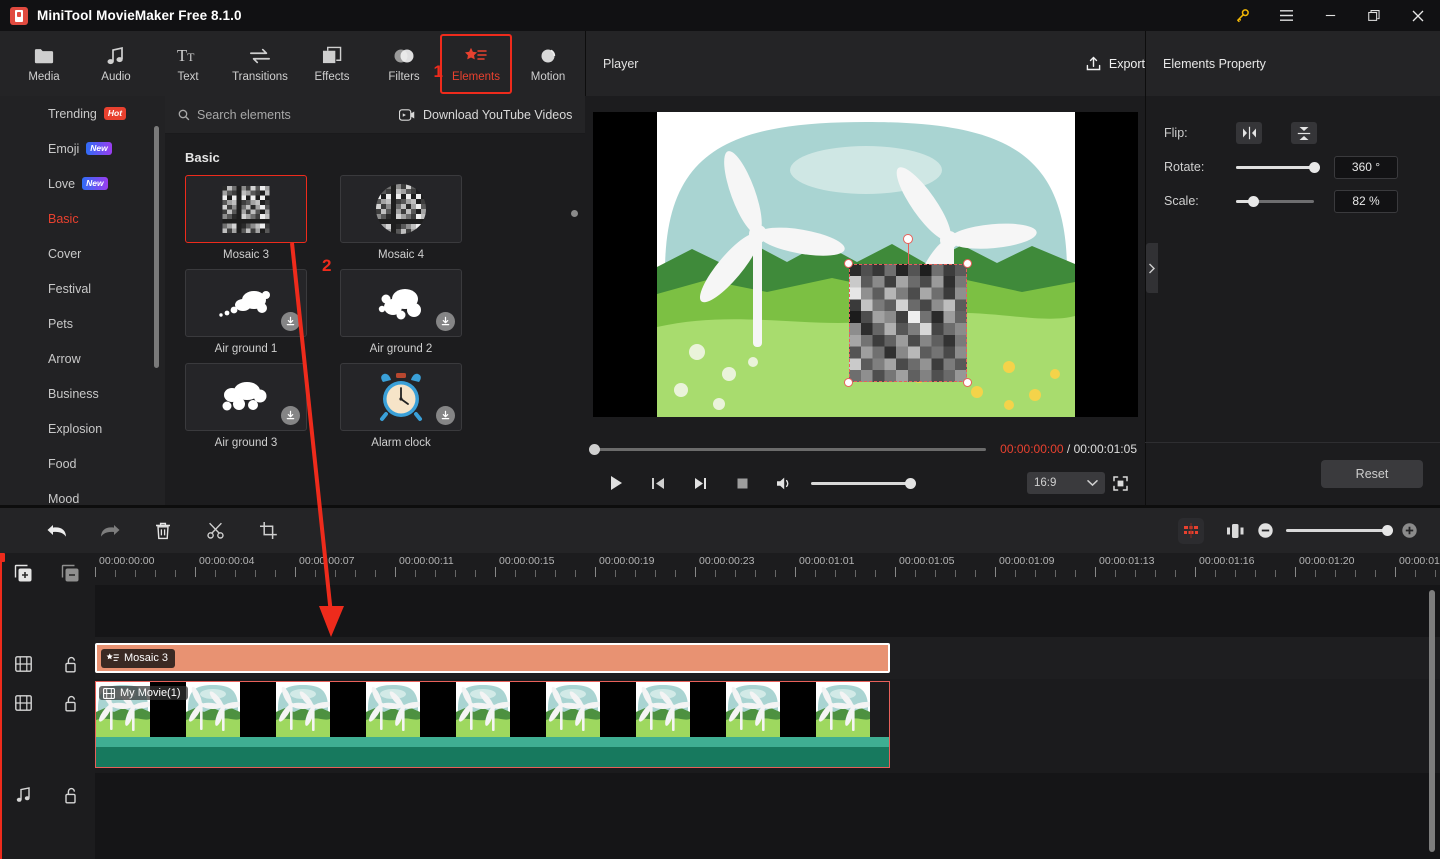  What do you see at coordinates (492, 658) in the screenshot?
I see `effect-clip-mosaic3: Mosaic 3` at bounding box center [492, 658].